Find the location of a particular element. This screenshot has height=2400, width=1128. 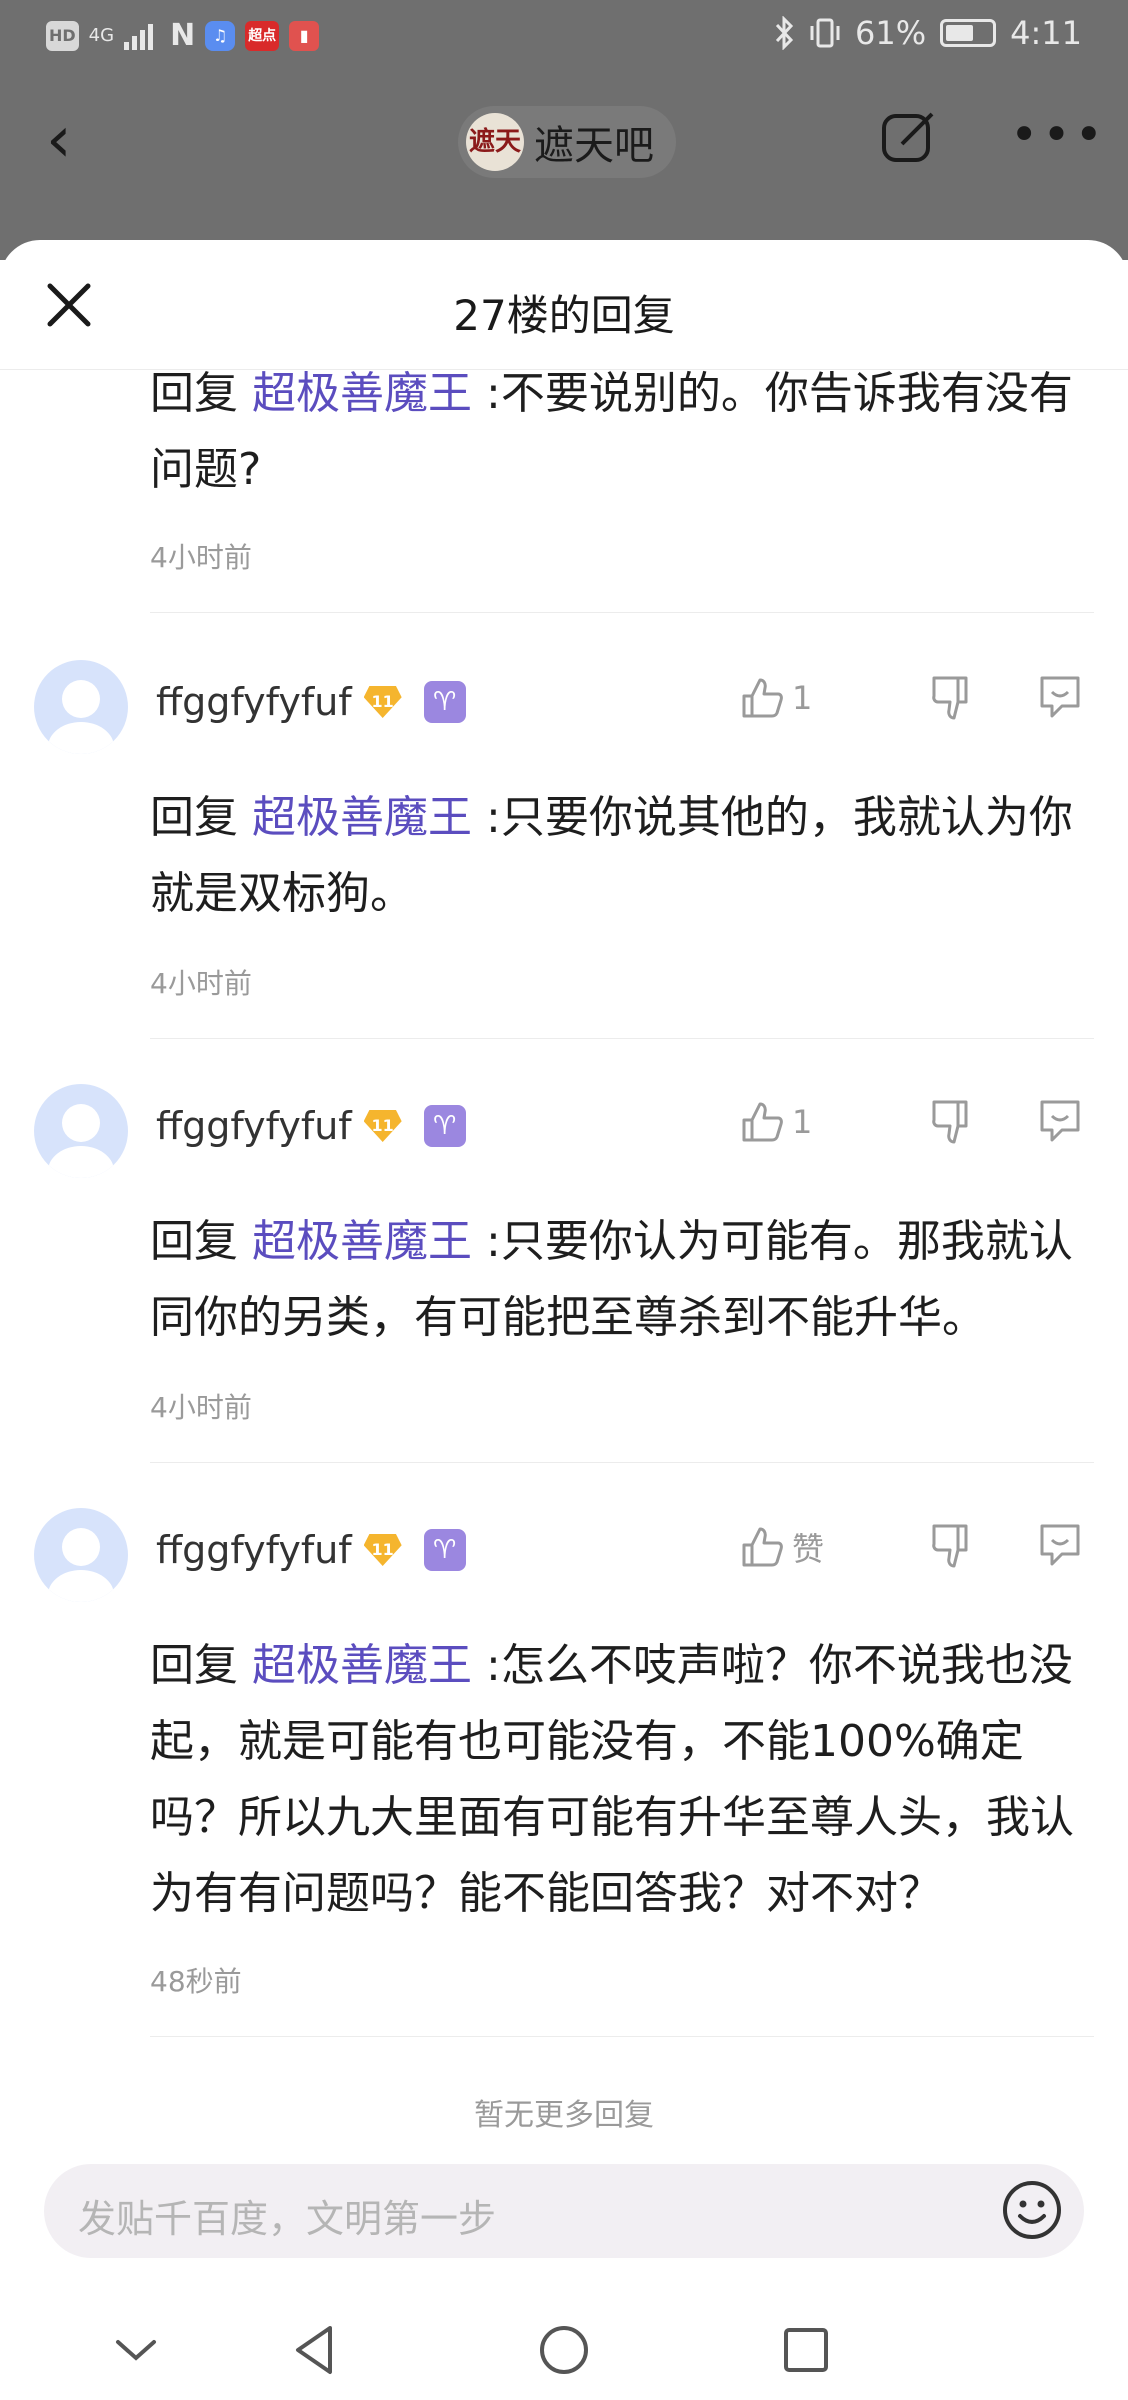

book-app-icon: ▮ is located at coordinates (304, 35).